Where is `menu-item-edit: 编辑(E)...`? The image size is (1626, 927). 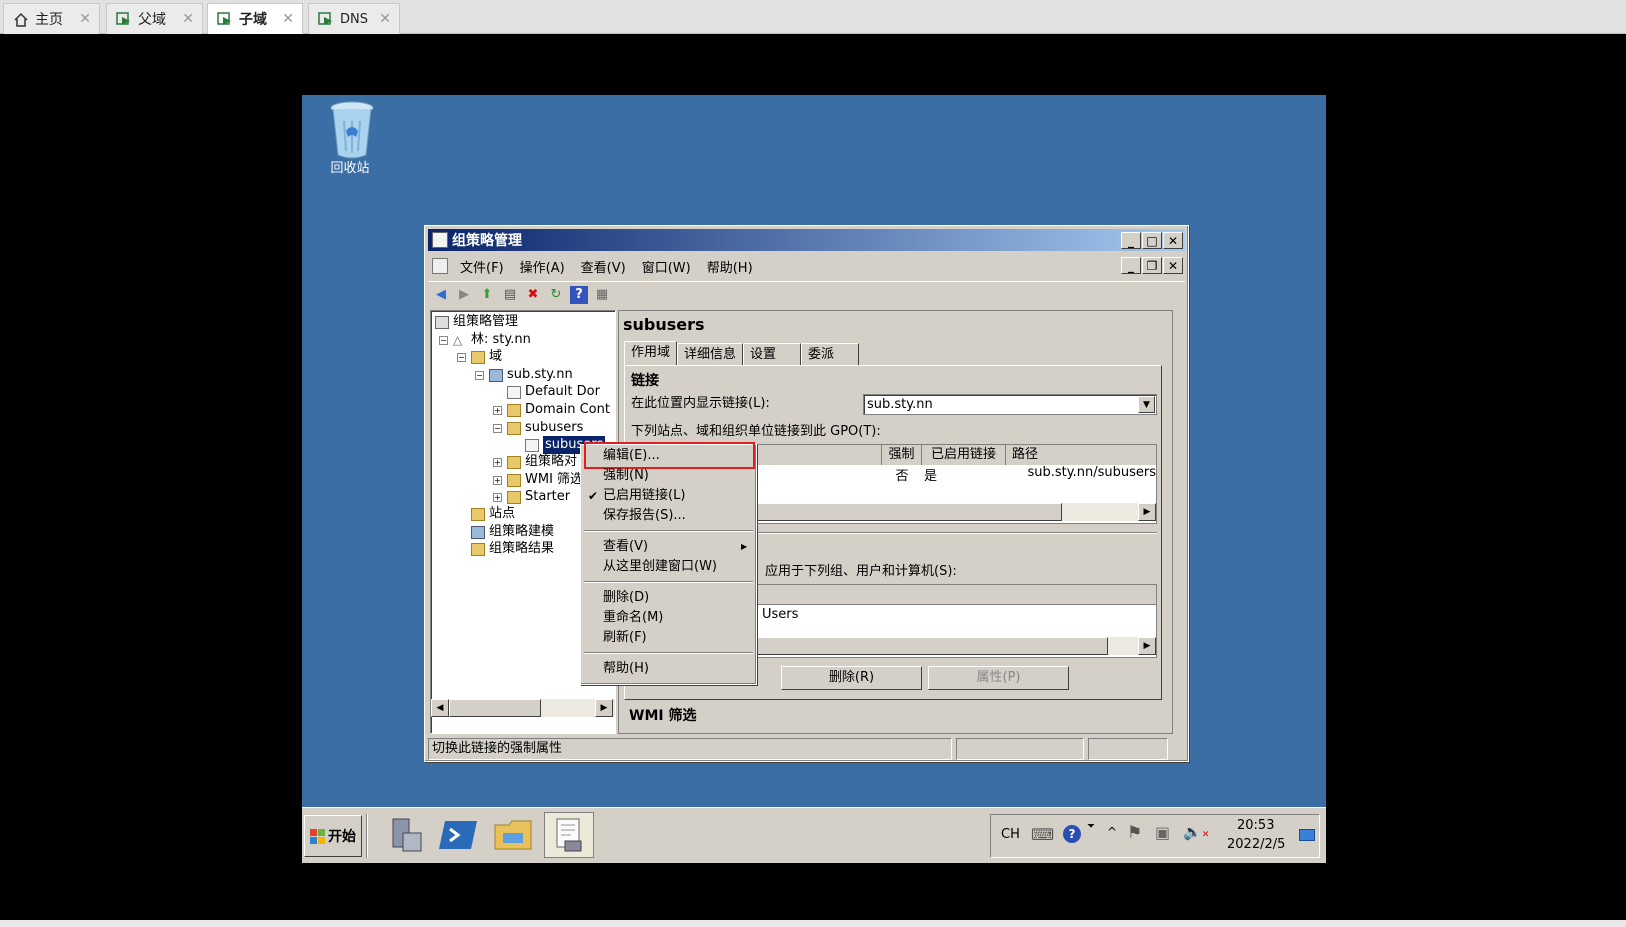
menu-item-edit: 编辑(E)... is located at coordinates (668, 456).